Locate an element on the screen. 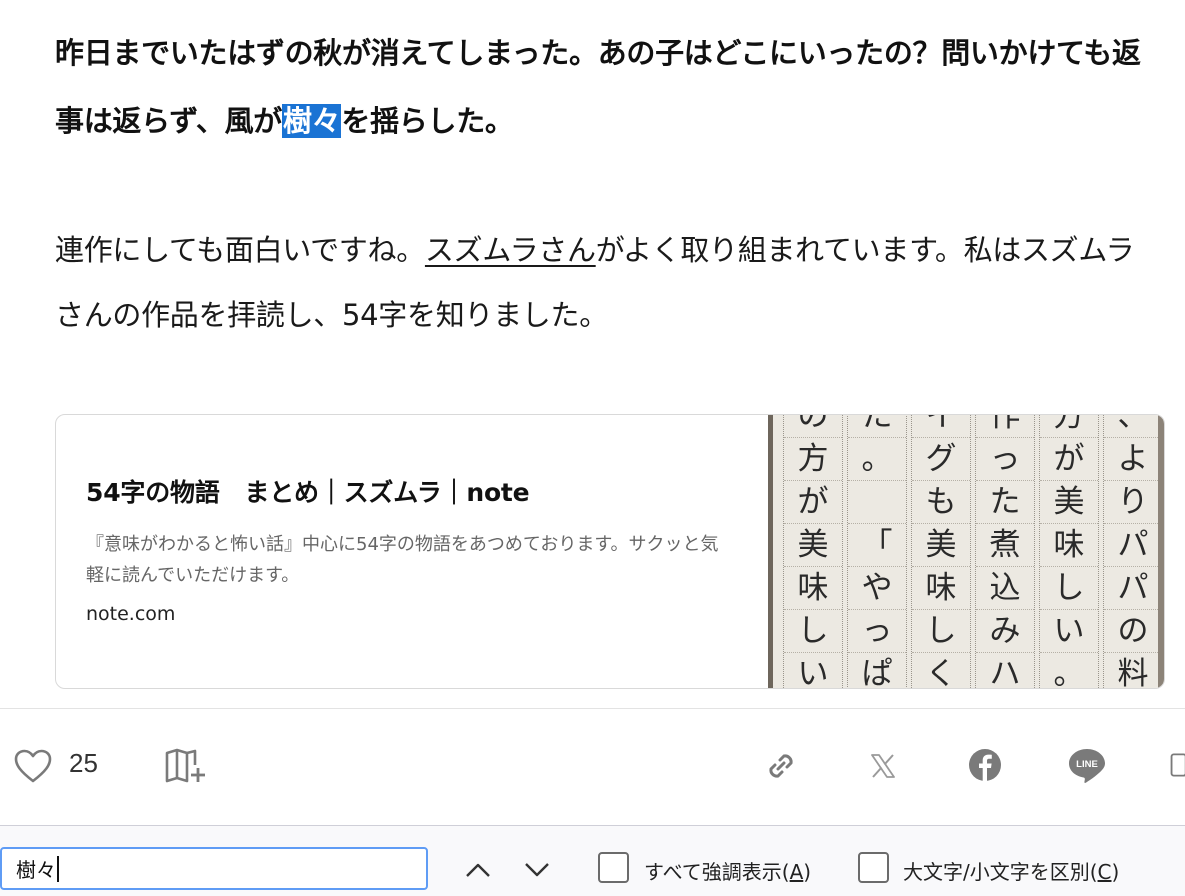  match-case-label-text: 大文字/小文字を区別( is located at coordinates (1000, 872).